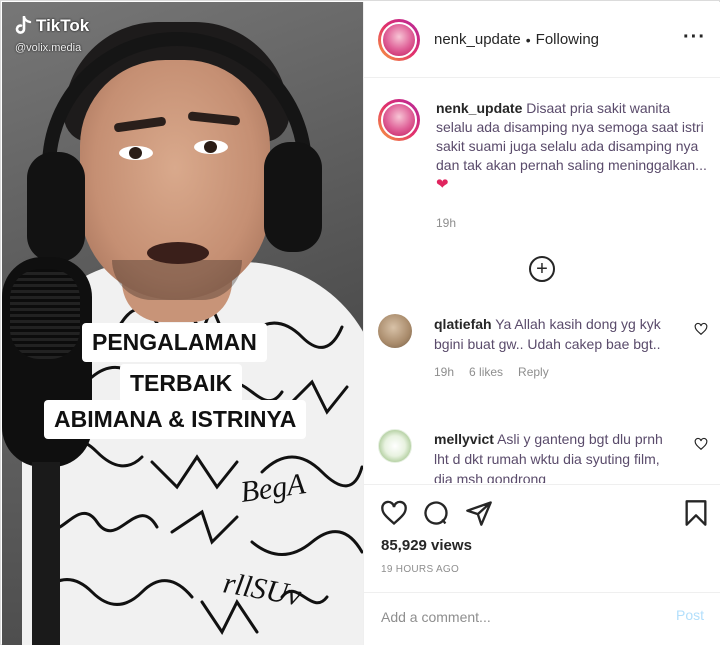 The width and height of the screenshot is (720, 648). I want to click on author-avatar-image, so click(399, 39).